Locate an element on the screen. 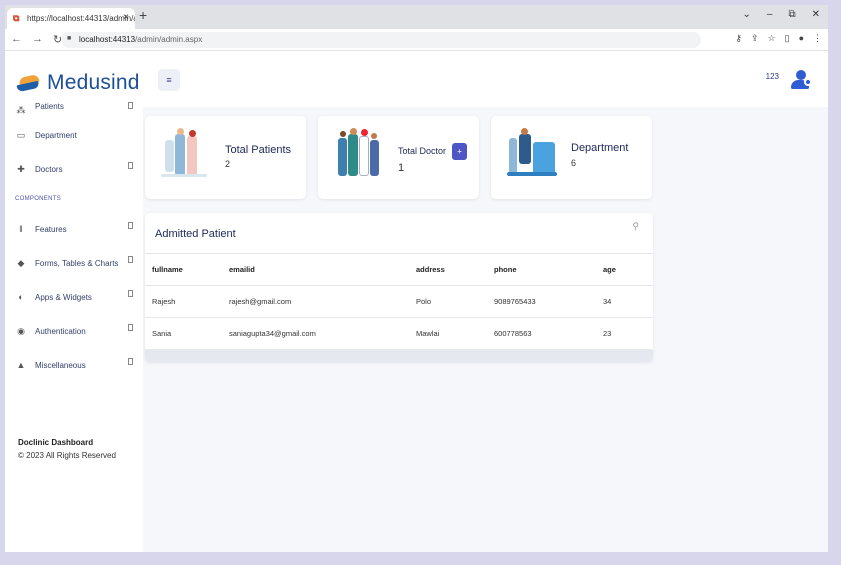  stat-card-patients: Total Patients 2 is located at coordinates (225, 157).